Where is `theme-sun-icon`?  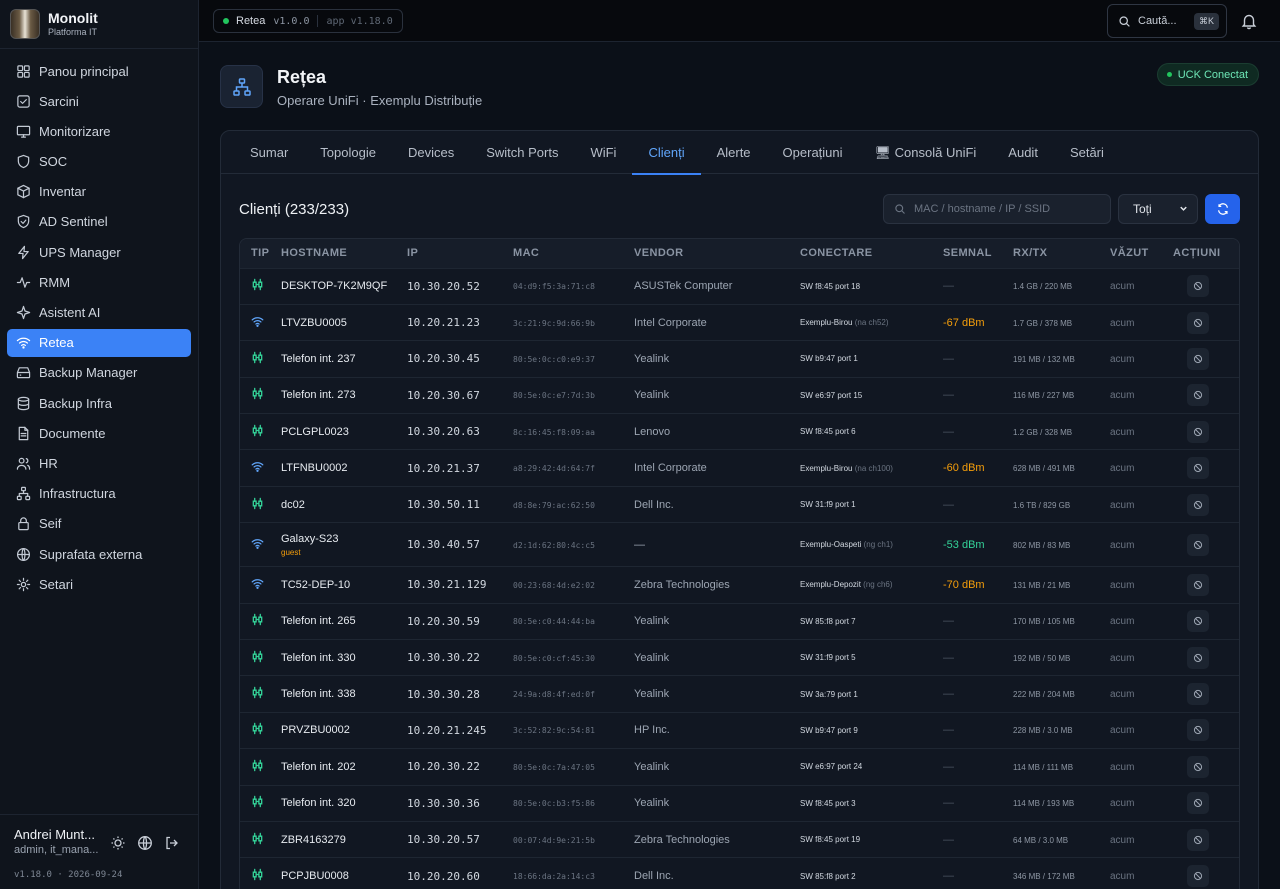 theme-sun-icon is located at coordinates (118, 843).